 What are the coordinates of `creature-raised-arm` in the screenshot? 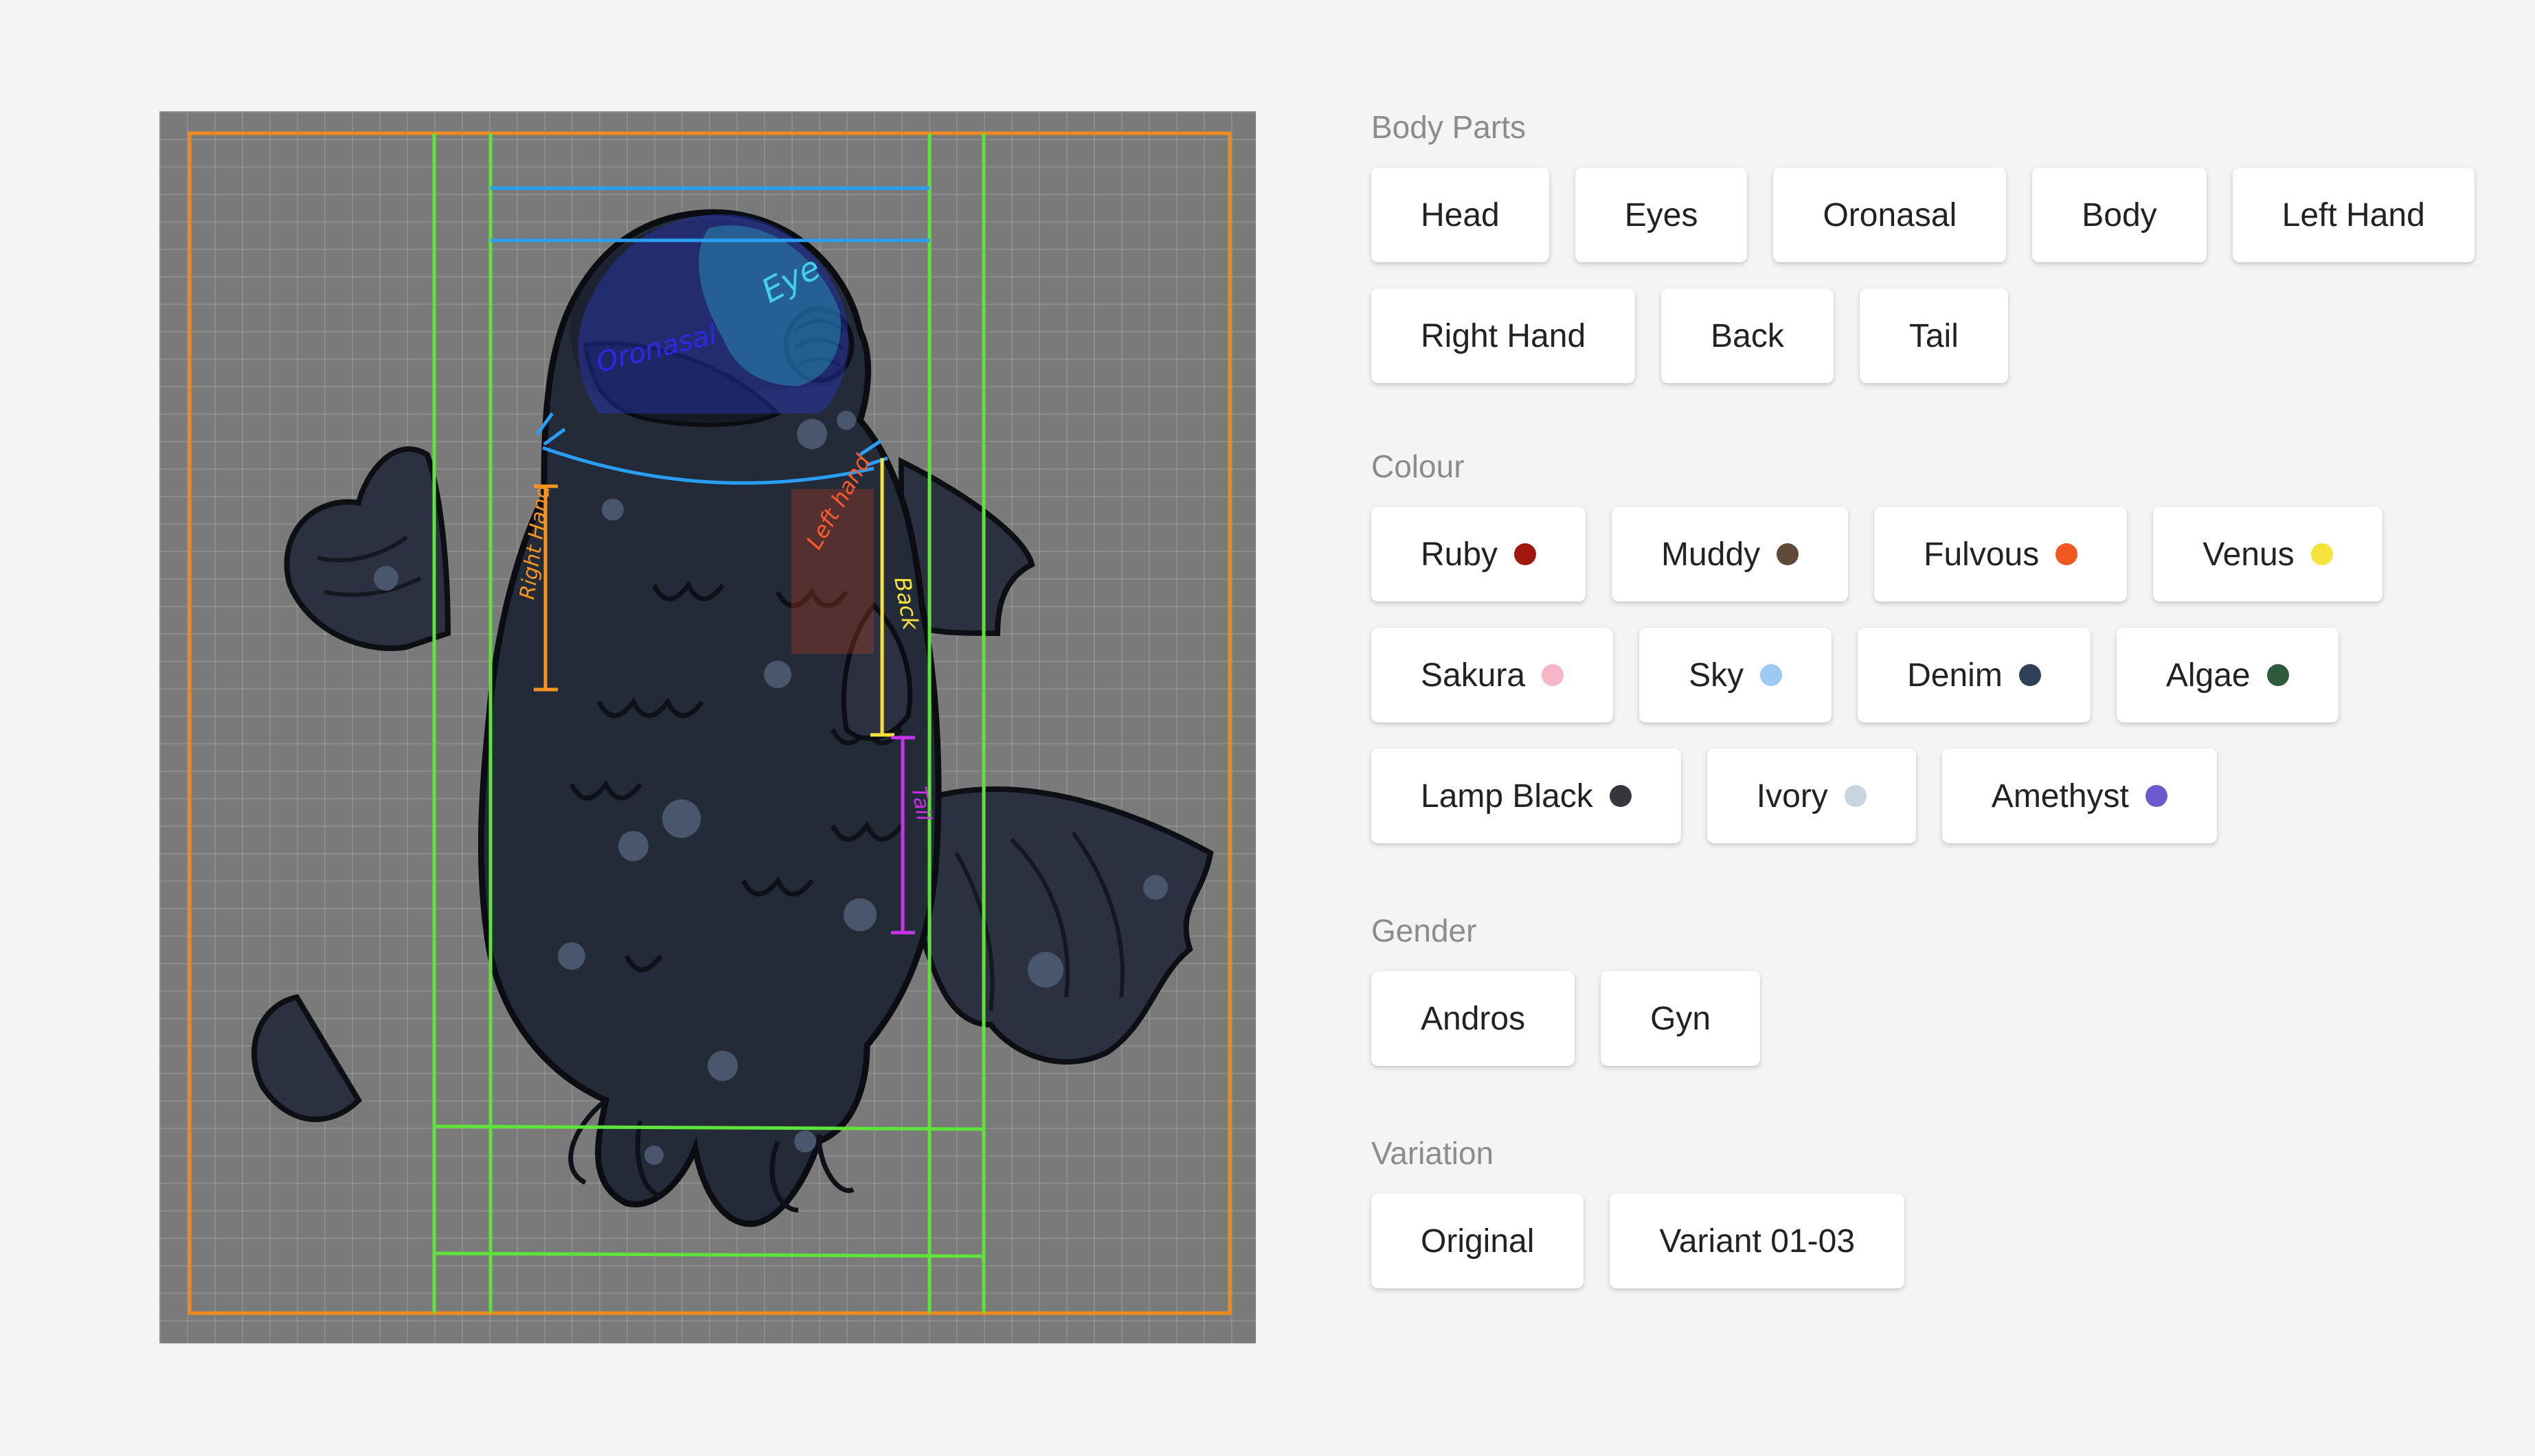 It's located at (368, 548).